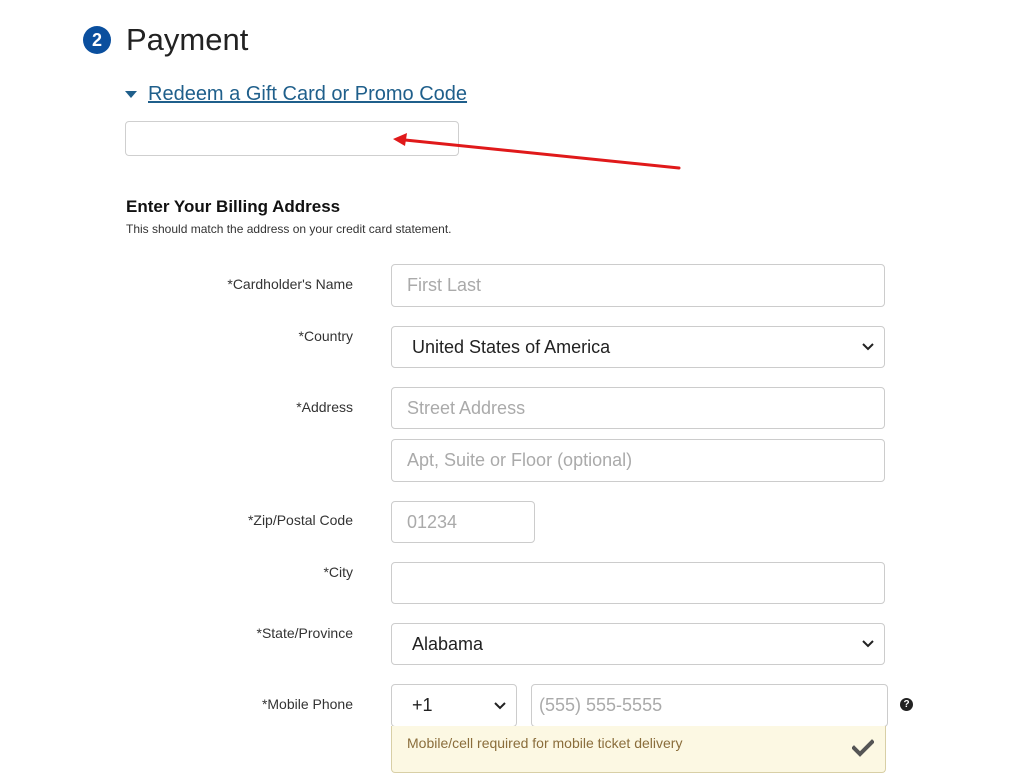  Describe the element at coordinates (97, 40) in the screenshot. I see `step-number-badge: 2` at that location.